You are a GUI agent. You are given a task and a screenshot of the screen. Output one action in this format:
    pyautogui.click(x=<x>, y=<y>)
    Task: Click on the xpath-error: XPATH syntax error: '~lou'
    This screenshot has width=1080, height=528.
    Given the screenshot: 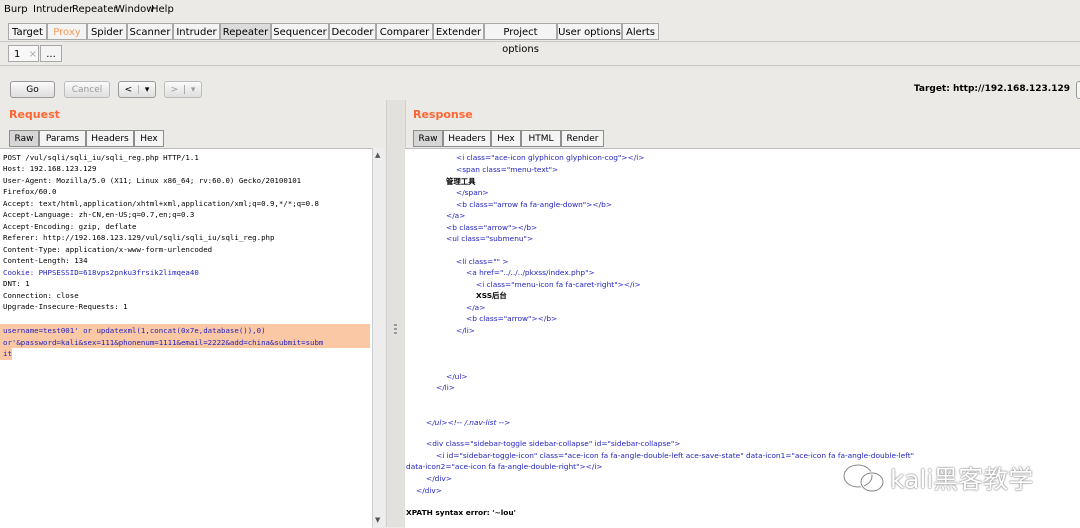 What is the action you would take?
    pyautogui.click(x=461, y=512)
    